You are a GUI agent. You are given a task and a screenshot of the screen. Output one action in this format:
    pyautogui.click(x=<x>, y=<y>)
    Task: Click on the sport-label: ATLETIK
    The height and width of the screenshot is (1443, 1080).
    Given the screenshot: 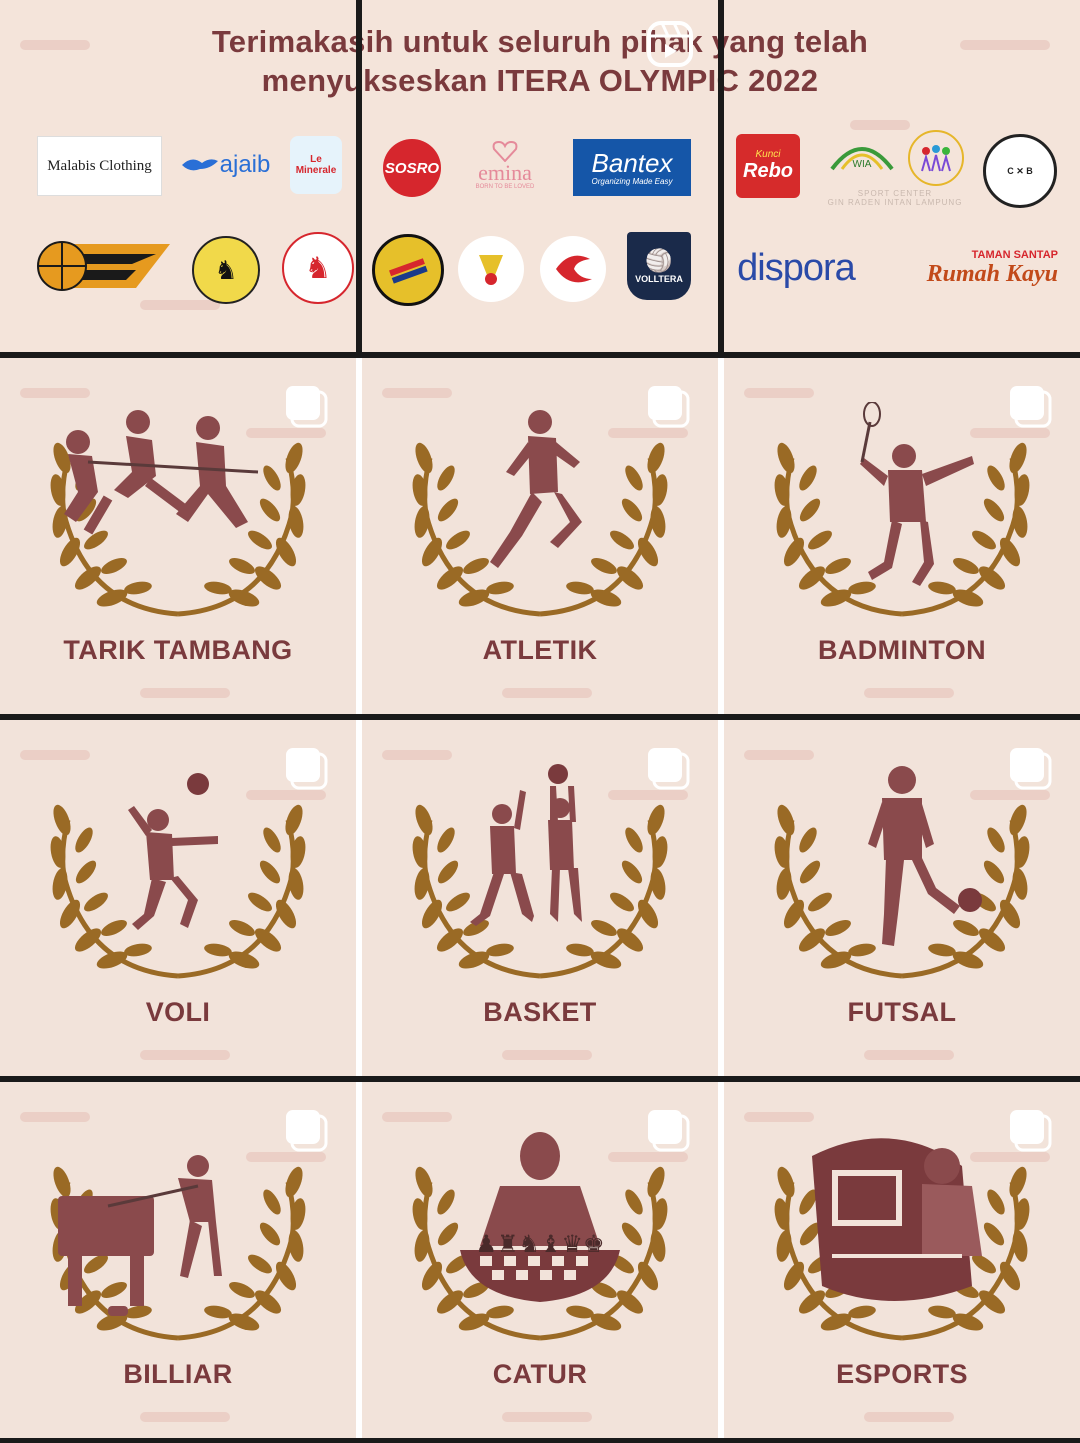 What is the action you would take?
    pyautogui.click(x=540, y=650)
    